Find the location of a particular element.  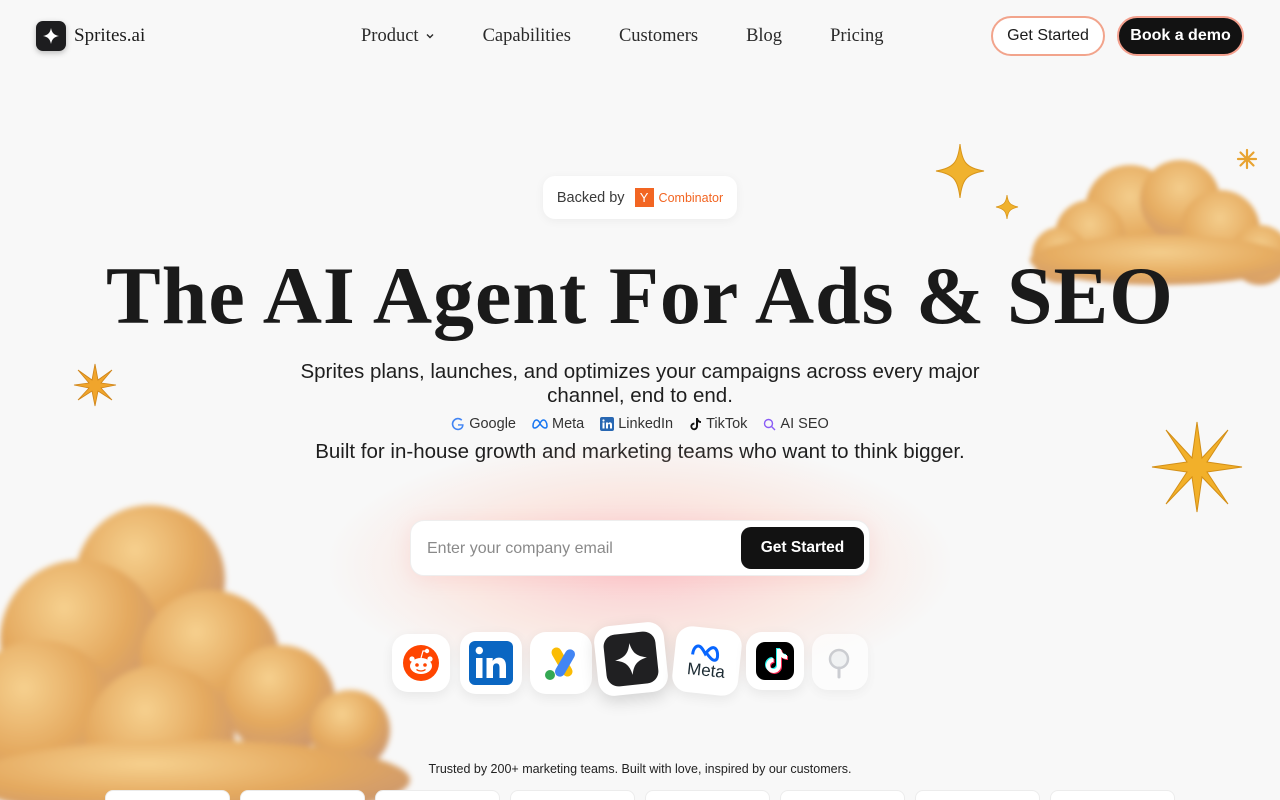

channel-label: Google is located at coordinates (492, 424).